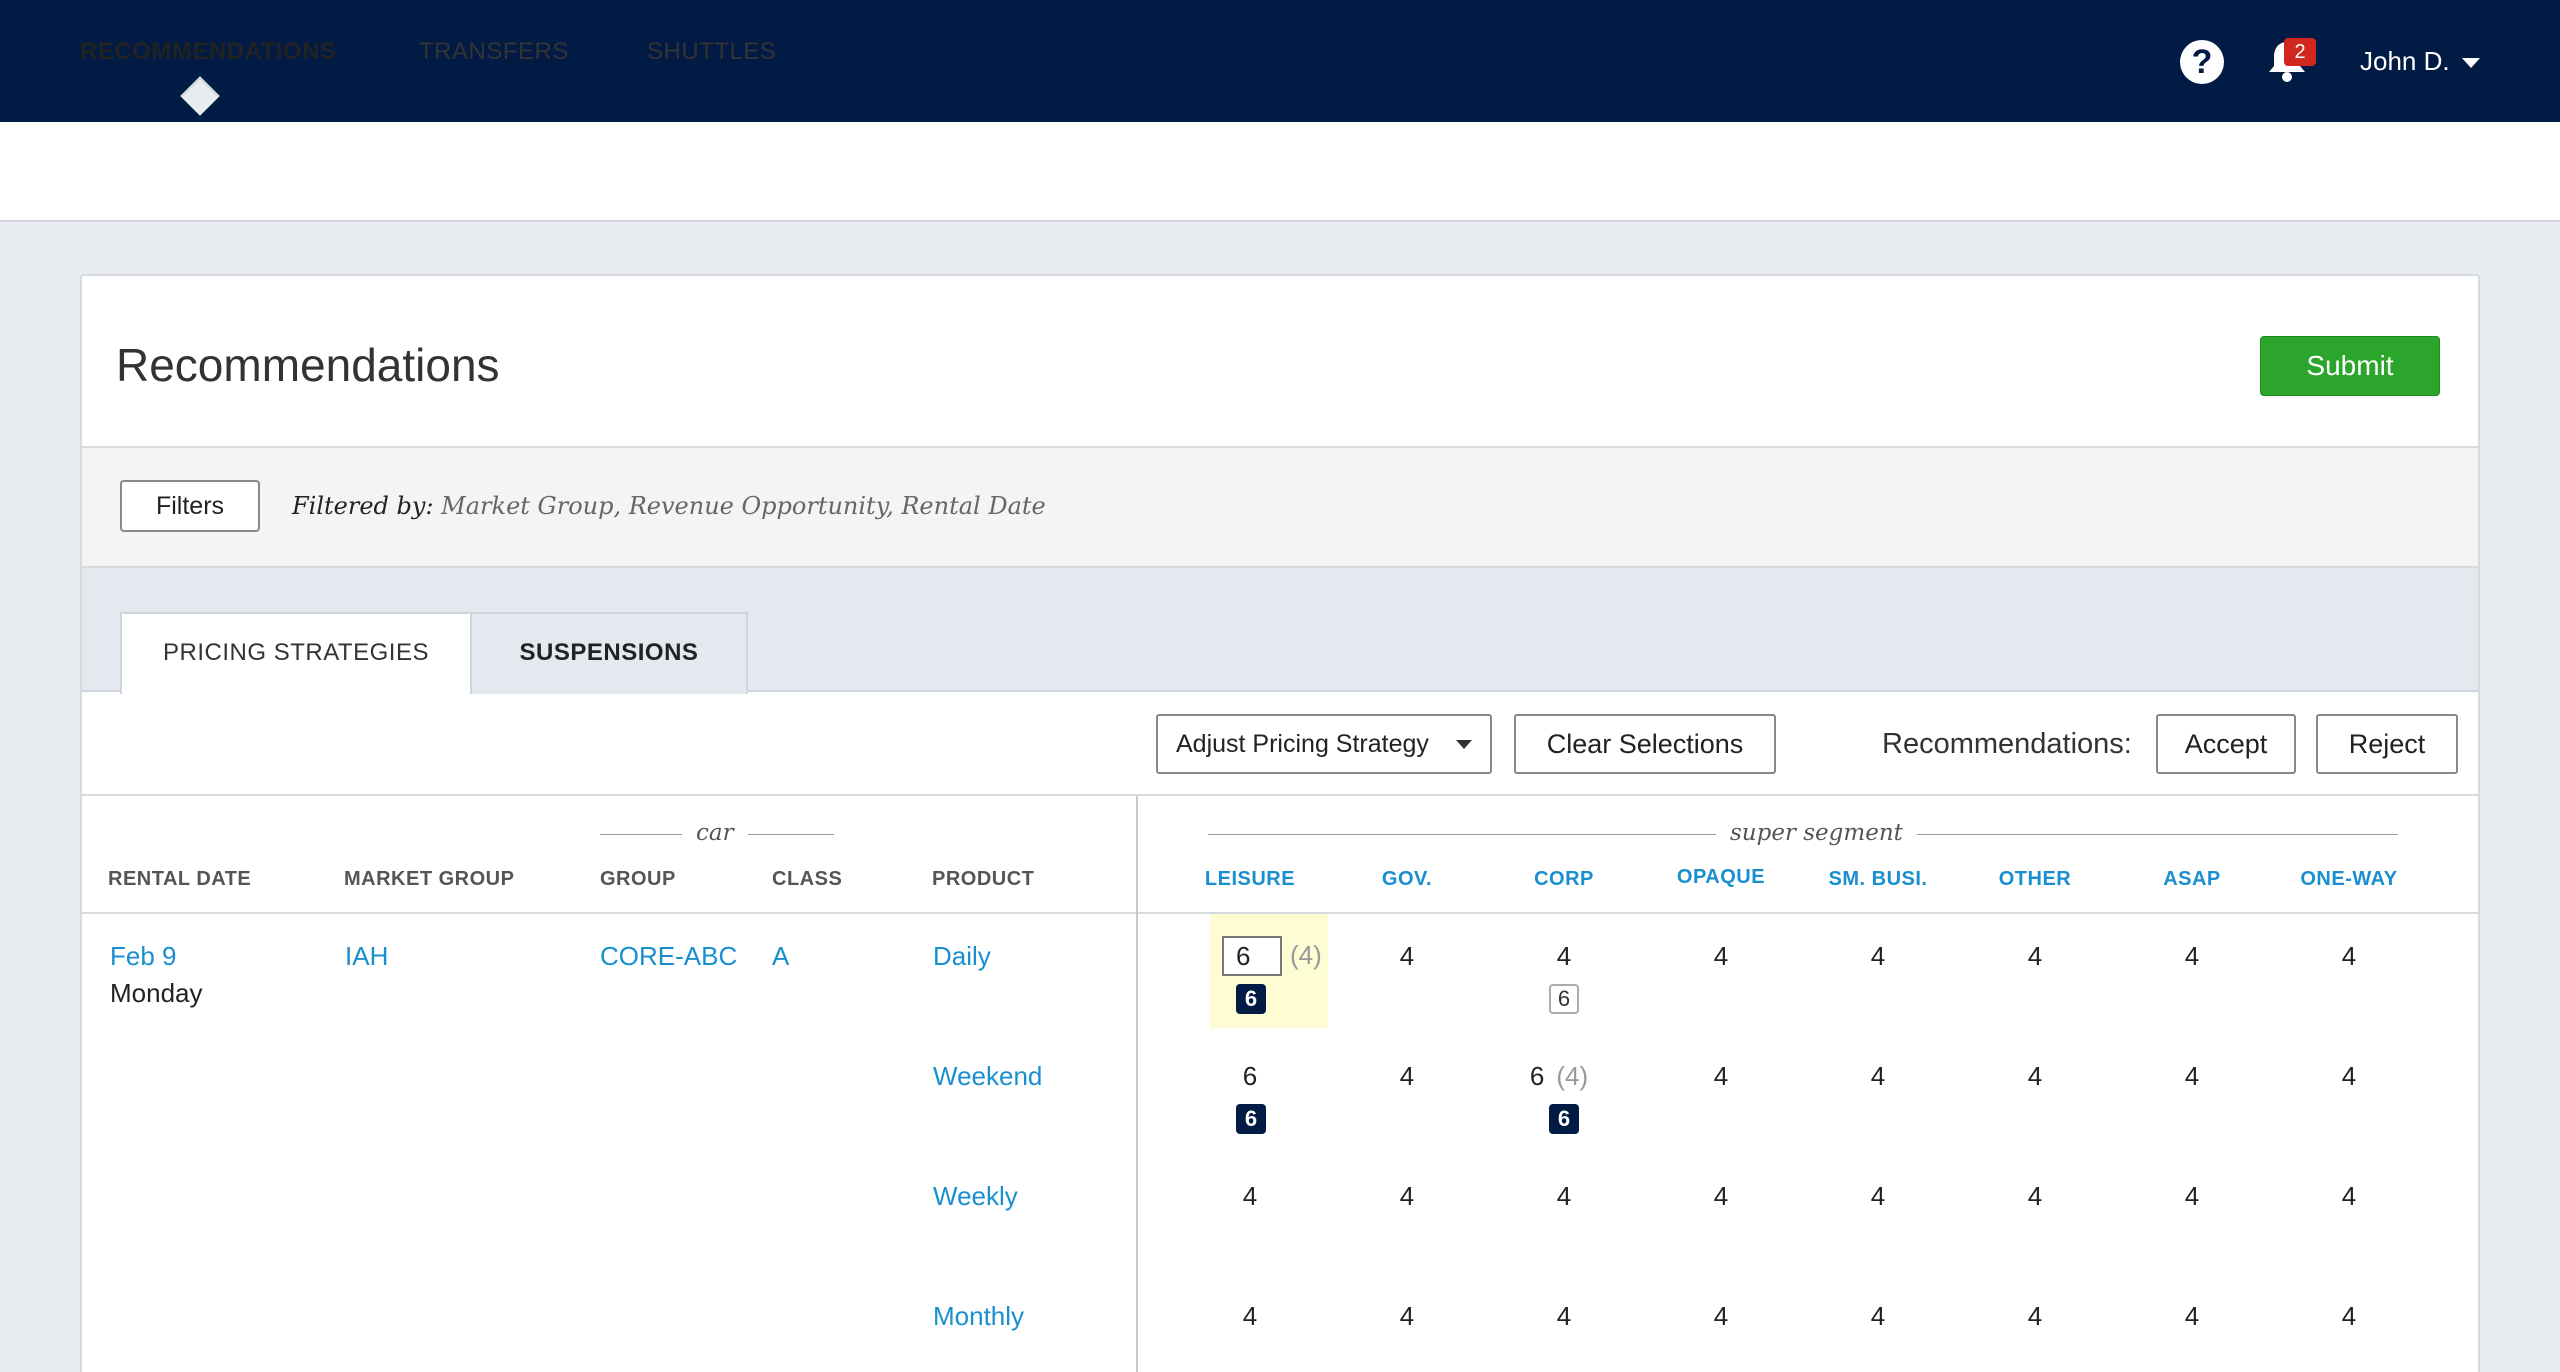 The width and height of the screenshot is (2560, 1372). I want to click on clear-selections-button: Clear Selections, so click(1645, 744).